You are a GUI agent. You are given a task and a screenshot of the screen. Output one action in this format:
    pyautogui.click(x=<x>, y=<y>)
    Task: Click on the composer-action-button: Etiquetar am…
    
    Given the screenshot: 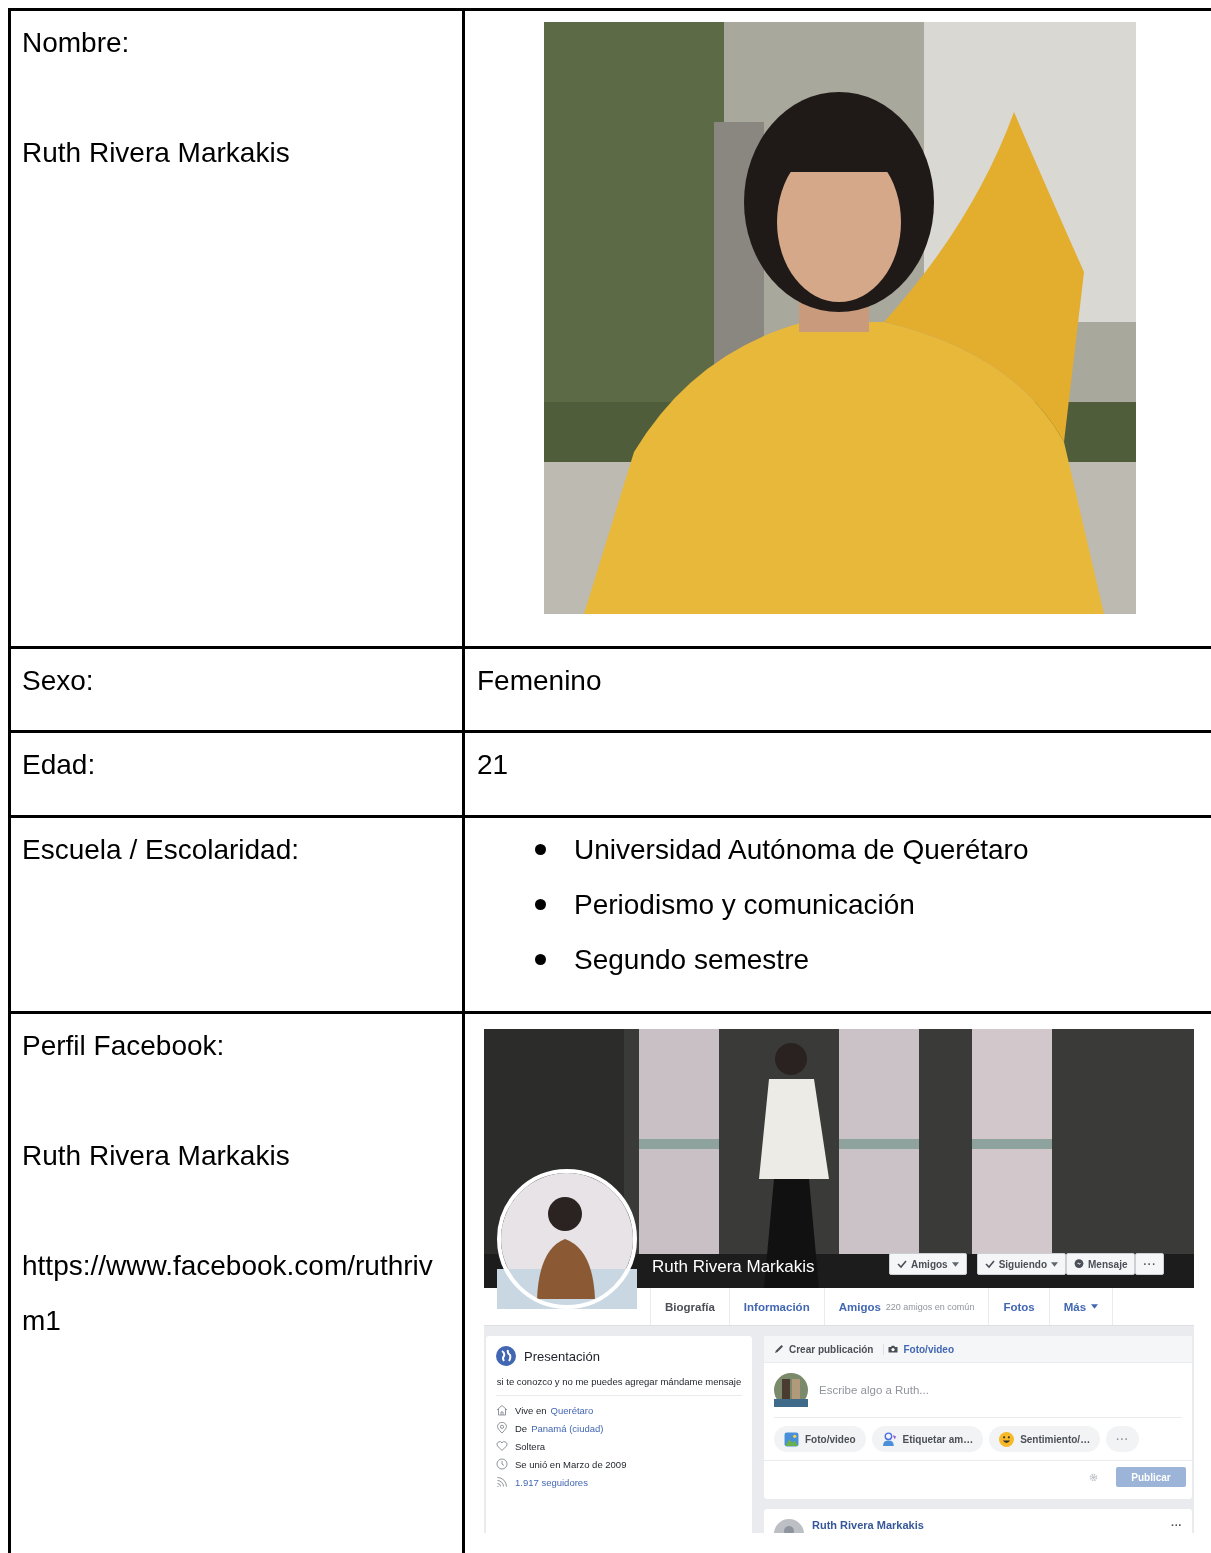 What is the action you would take?
    pyautogui.click(x=927, y=1439)
    